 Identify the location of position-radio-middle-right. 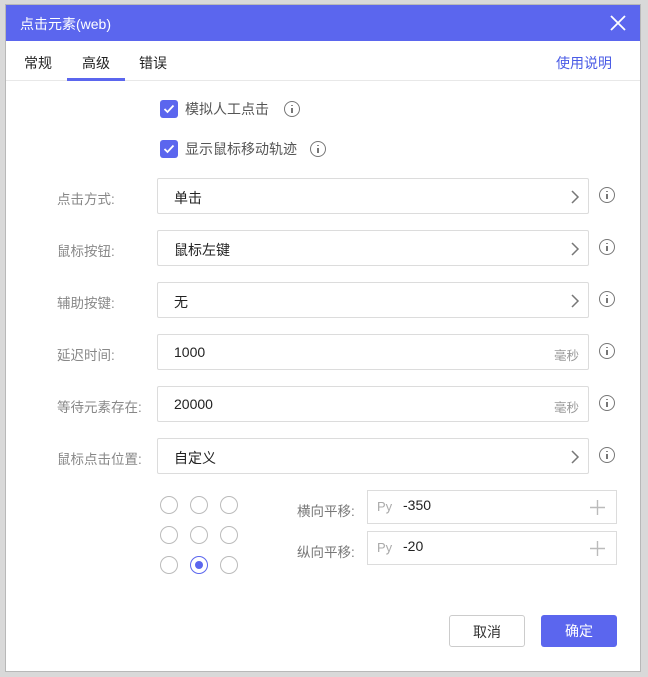
(229, 535).